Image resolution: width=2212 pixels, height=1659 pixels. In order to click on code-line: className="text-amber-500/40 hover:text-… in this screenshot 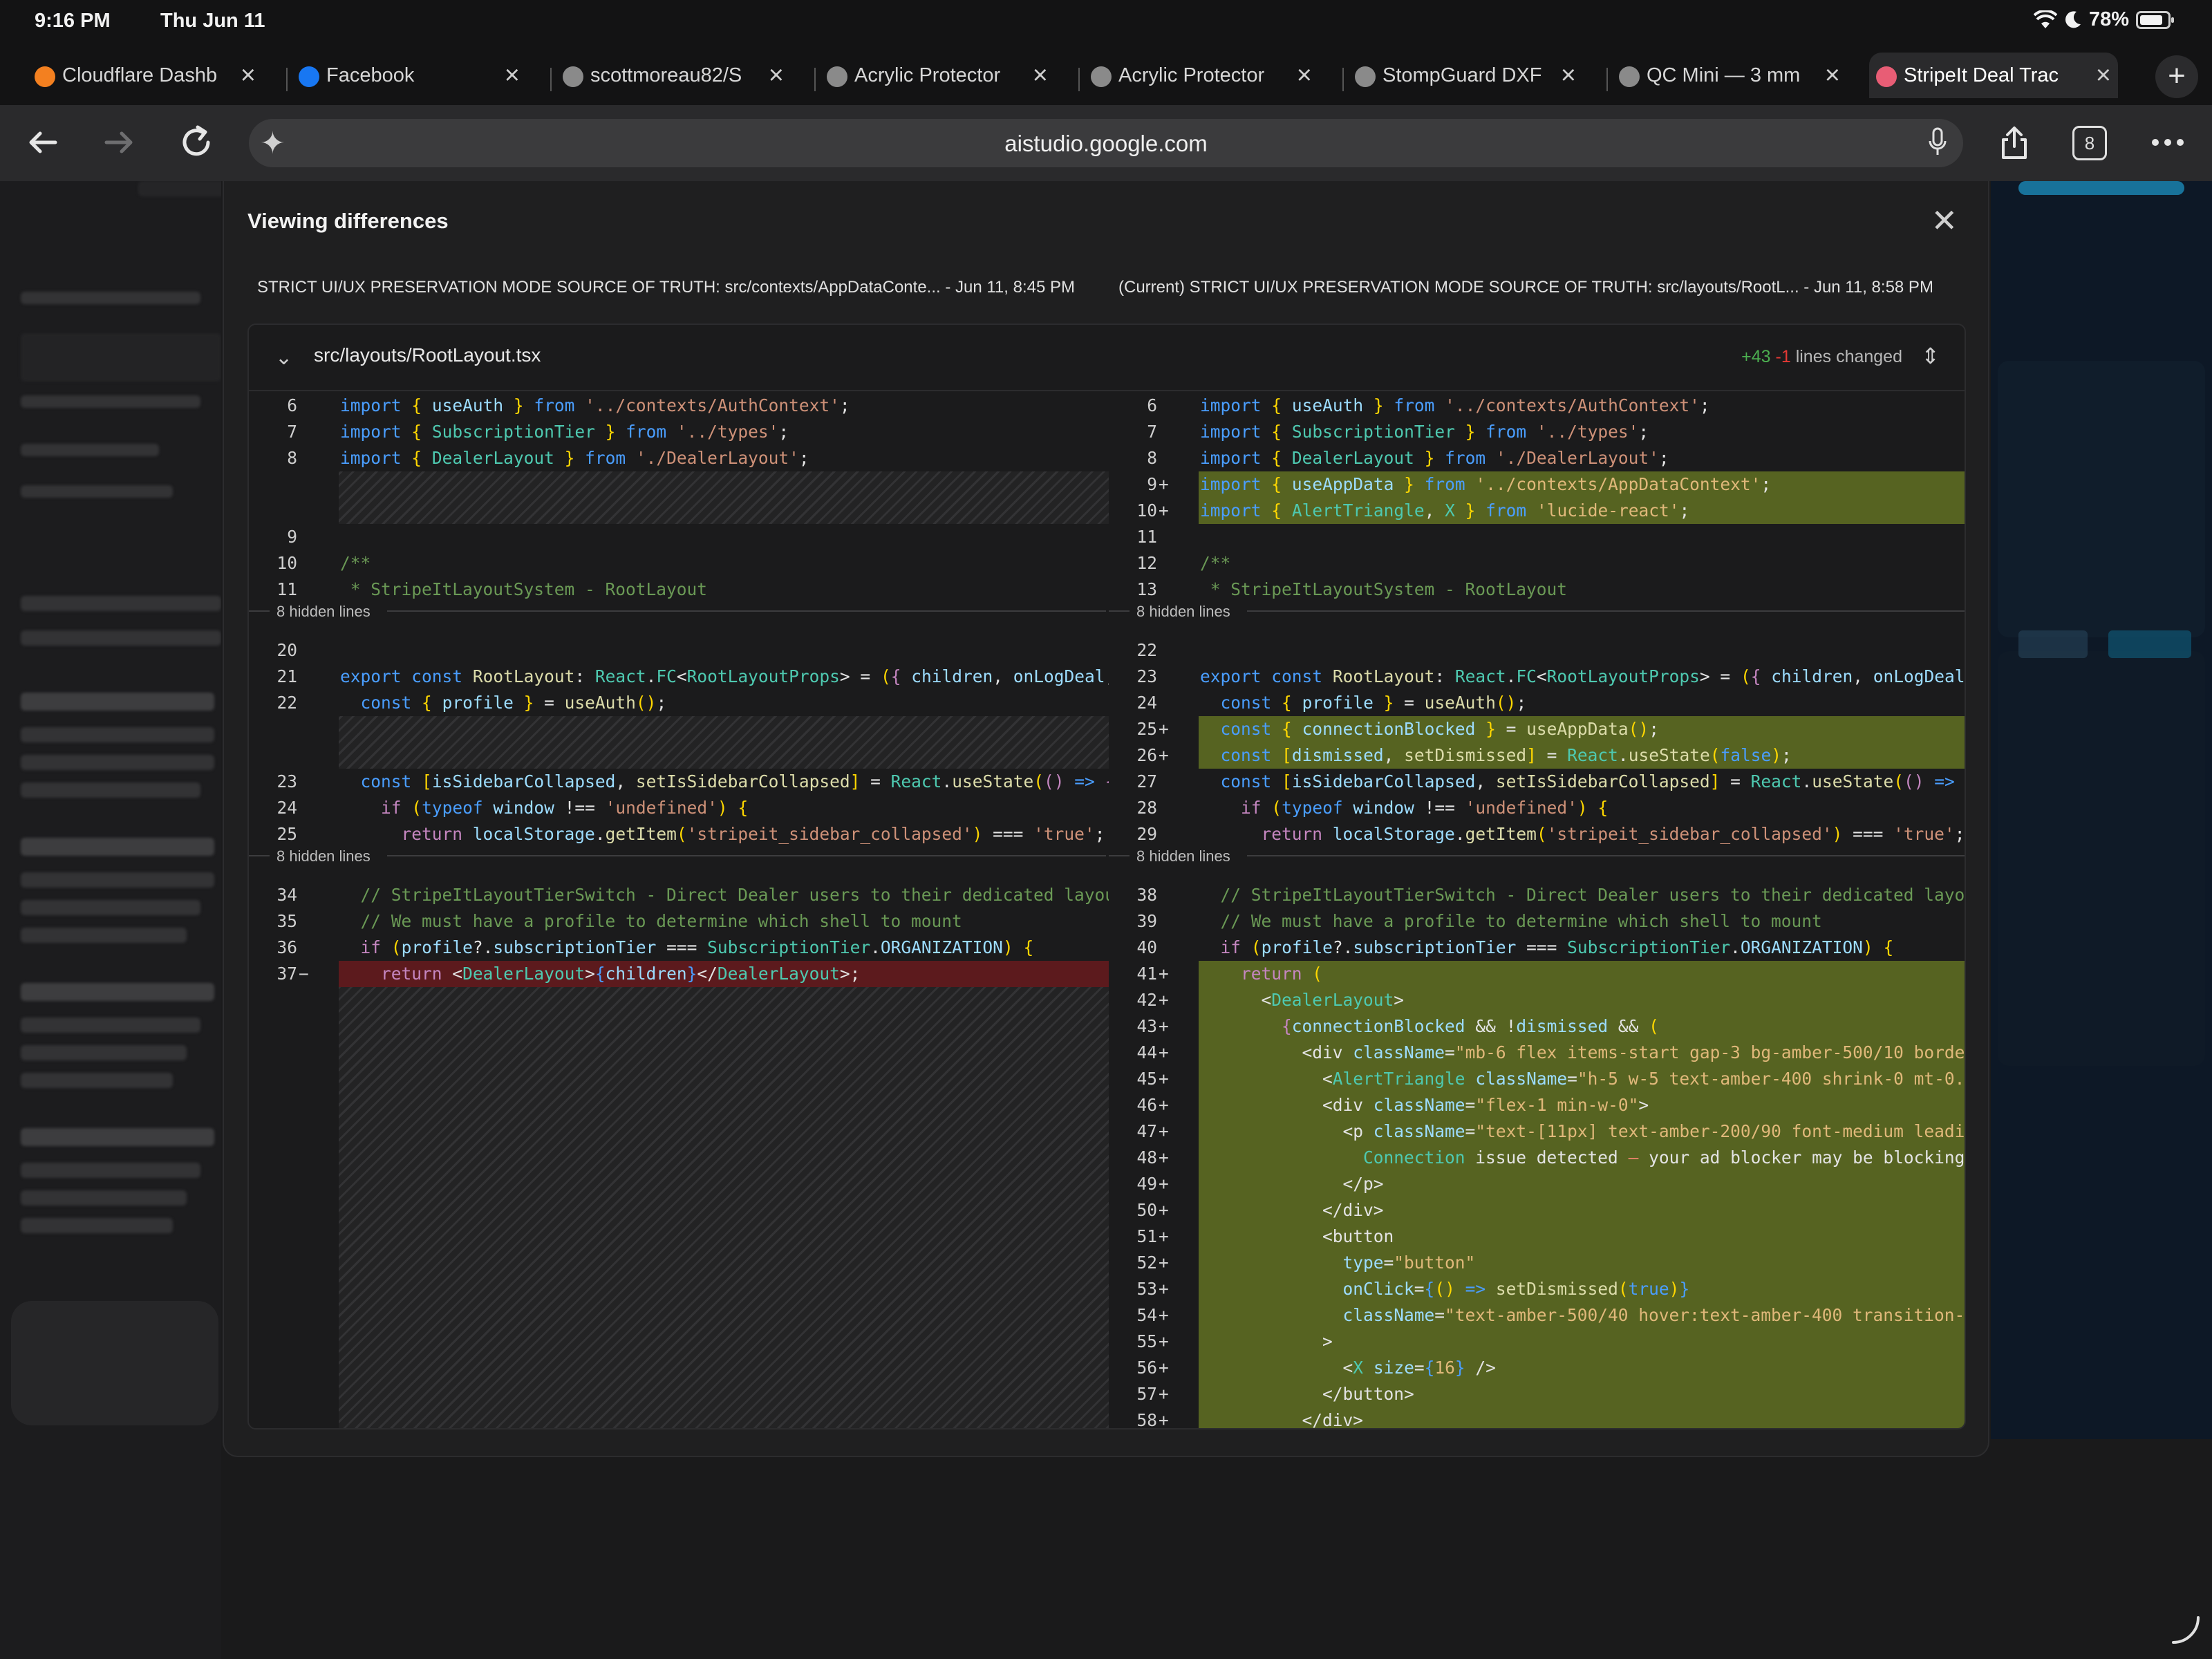, I will do `click(1654, 1315)`.